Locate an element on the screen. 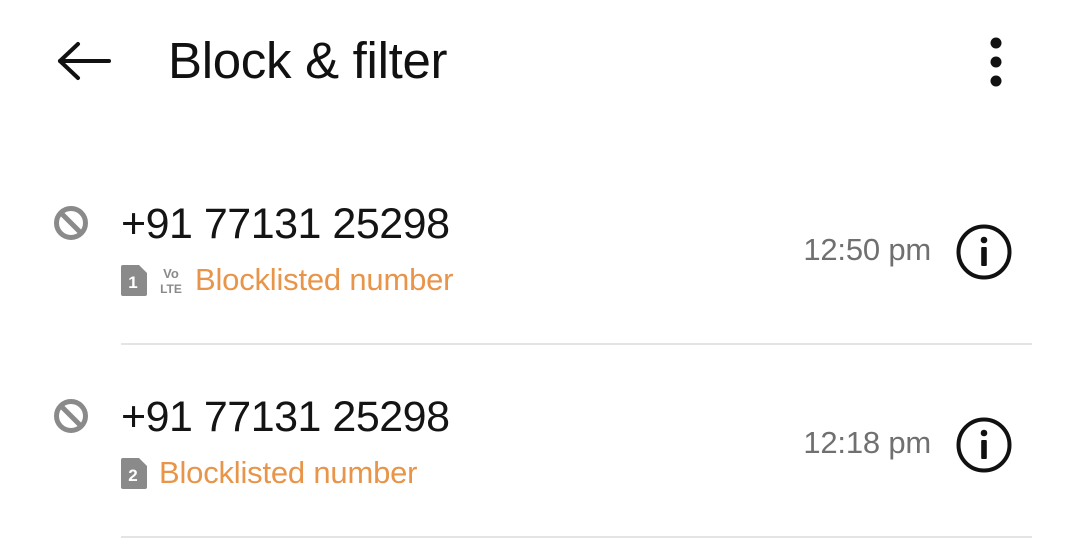 Image resolution: width=1080 pixels, height=547 pixels. call-details: 2 Blocklisted number is located at coordinates (269, 473).